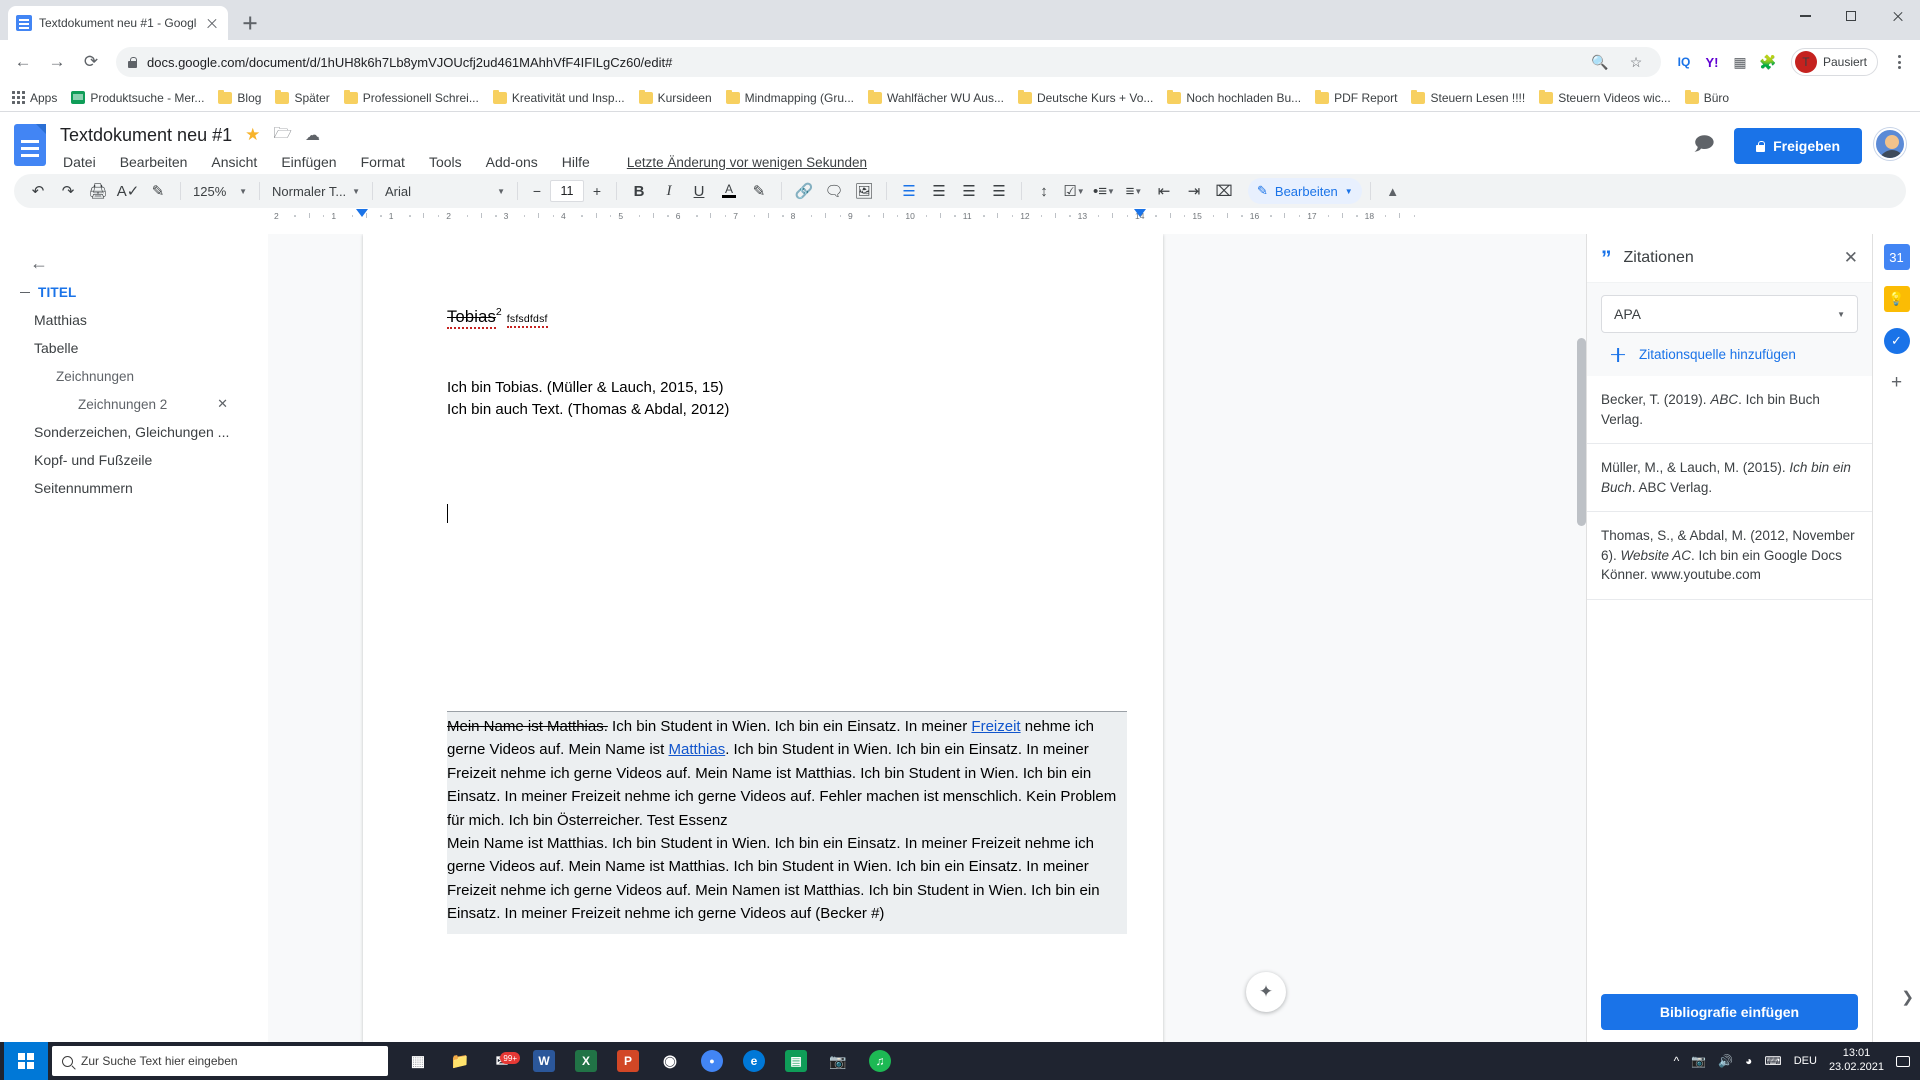  Describe the element at coordinates (729, 191) in the screenshot. I see `text-color-icon: A` at that location.